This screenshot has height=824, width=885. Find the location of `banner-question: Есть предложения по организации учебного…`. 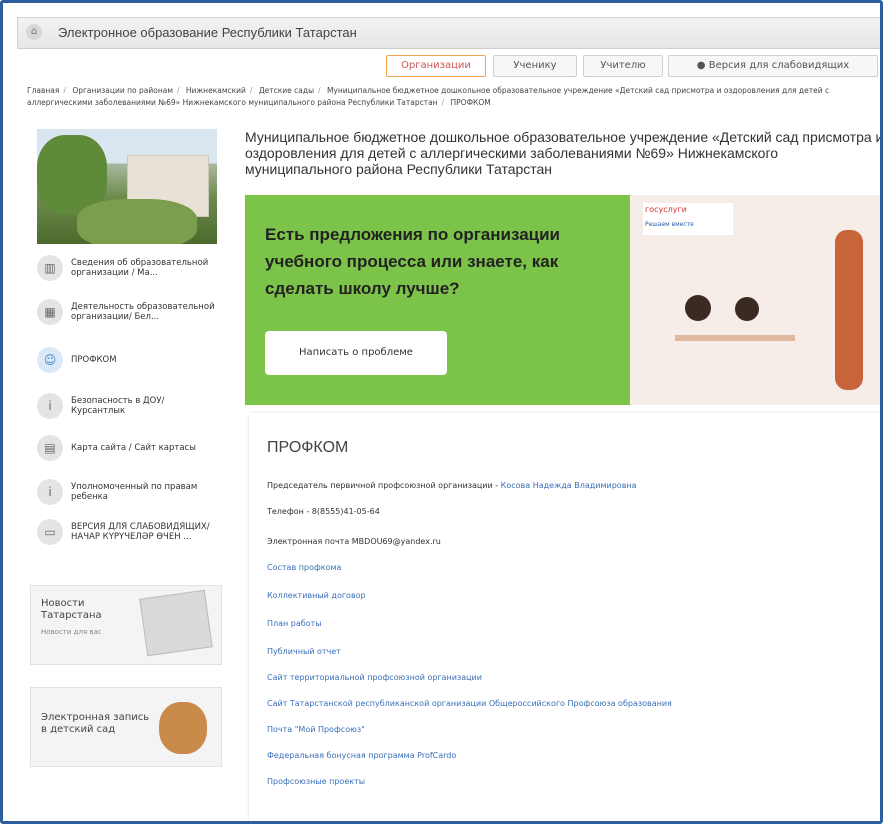

banner-question: Есть предложения по организации учебного… is located at coordinates (413, 261).